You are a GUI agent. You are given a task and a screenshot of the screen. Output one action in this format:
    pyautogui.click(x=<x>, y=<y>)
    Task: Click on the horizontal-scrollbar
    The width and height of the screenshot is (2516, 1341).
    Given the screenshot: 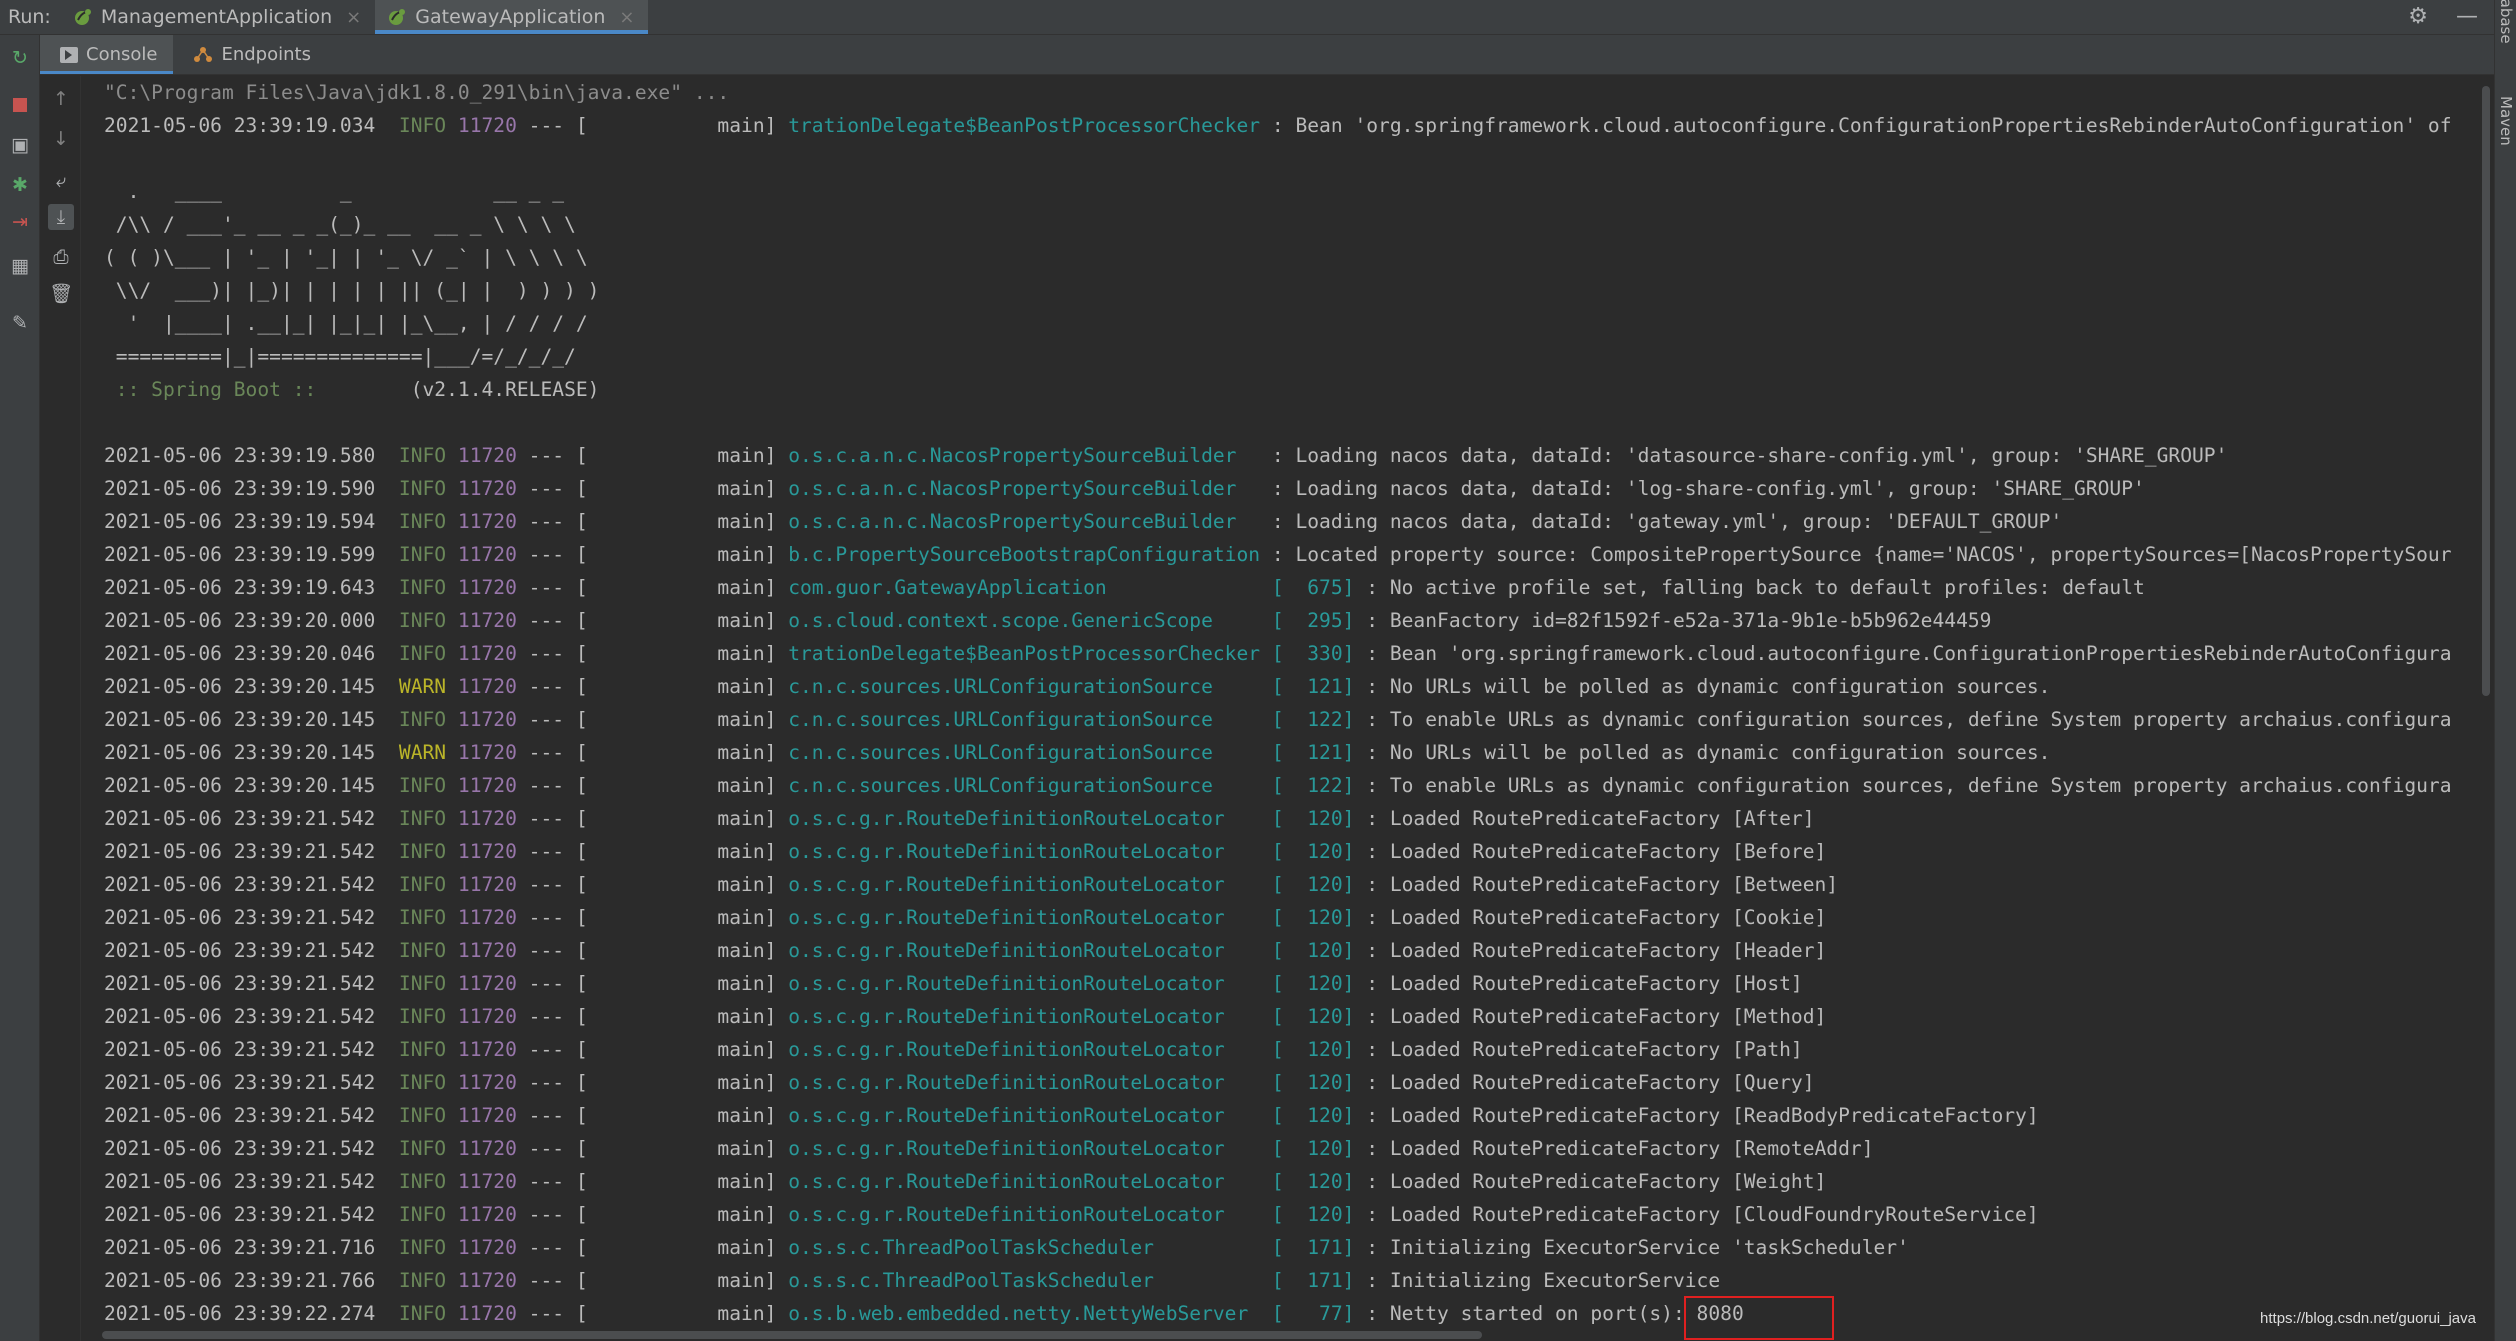 What is the action you would take?
    pyautogui.click(x=1282, y=1335)
    